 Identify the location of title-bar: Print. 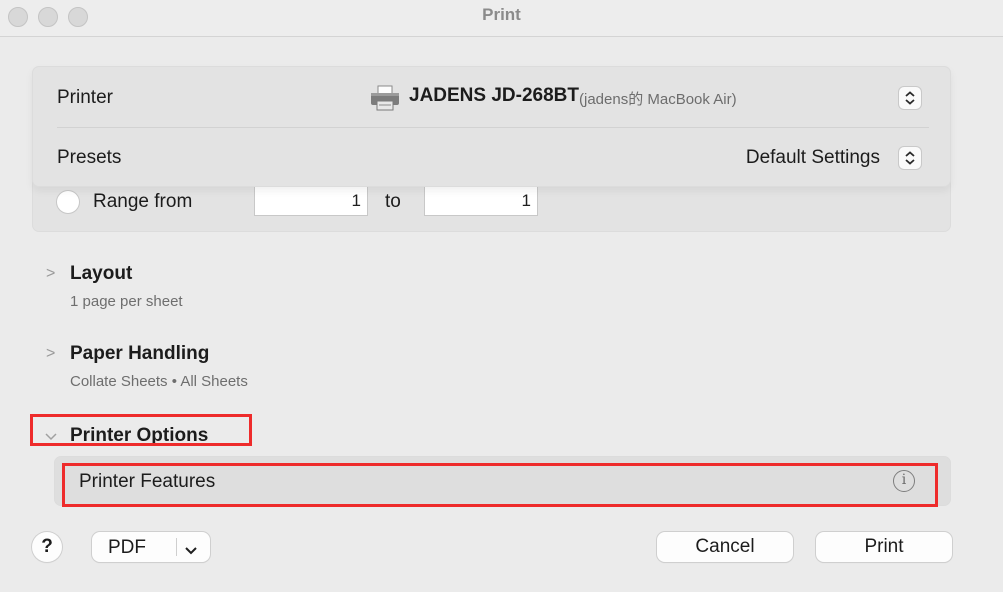
(501, 18).